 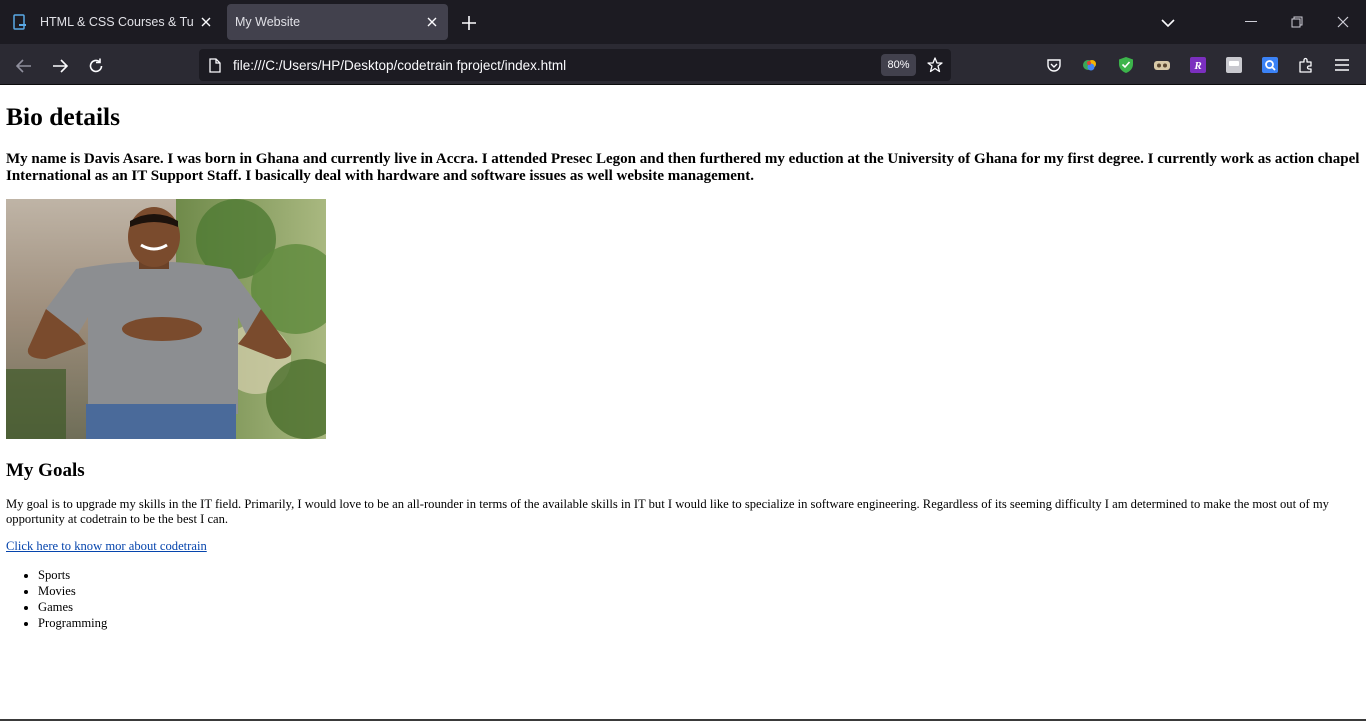 I want to click on codetrain-link: Click here to know mor about codetrain, so click(x=106, y=546).